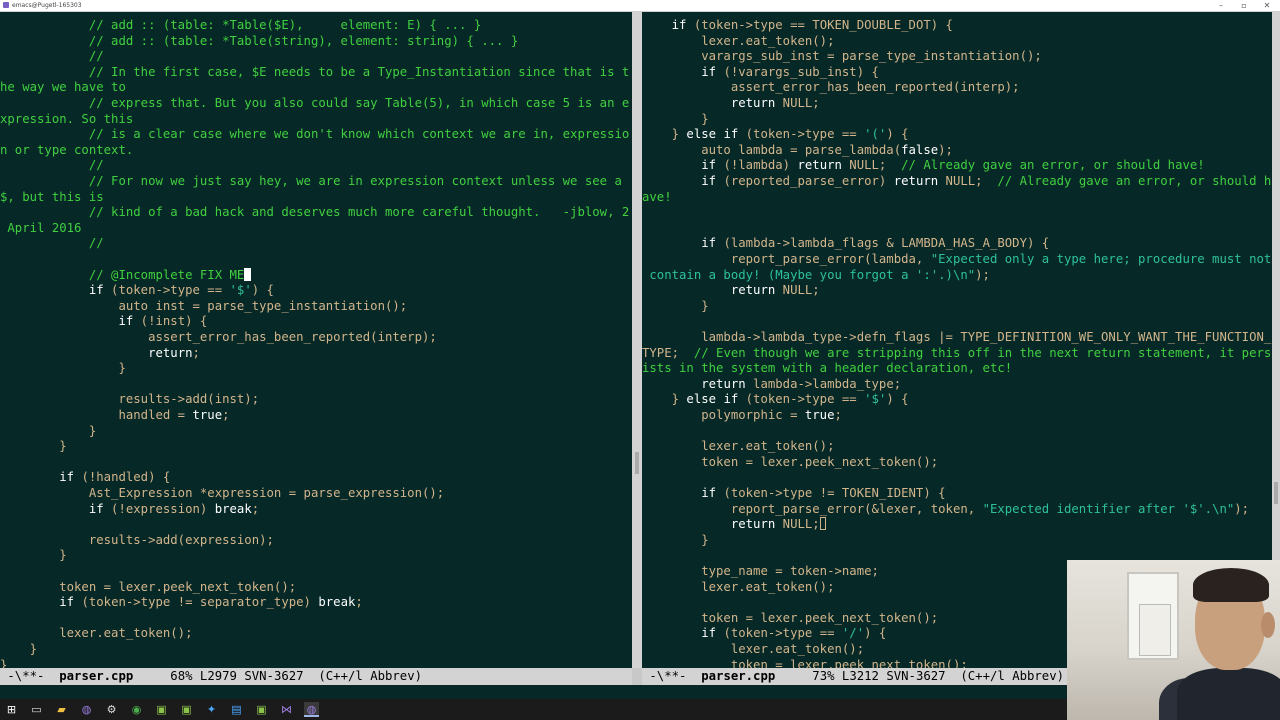  I want to click on terminal-icon: ▤, so click(236, 709).